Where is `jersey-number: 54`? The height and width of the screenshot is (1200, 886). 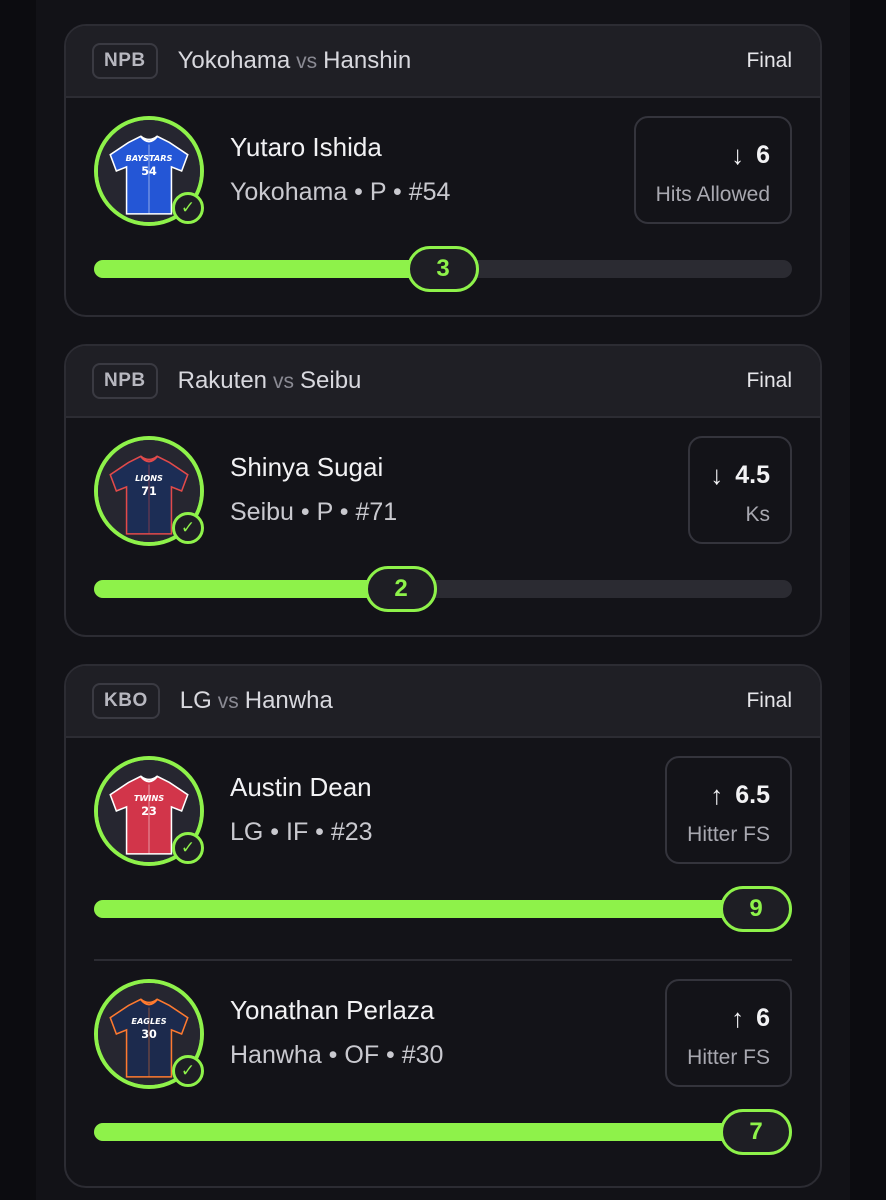
jersey-number: 54 is located at coordinates (149, 171).